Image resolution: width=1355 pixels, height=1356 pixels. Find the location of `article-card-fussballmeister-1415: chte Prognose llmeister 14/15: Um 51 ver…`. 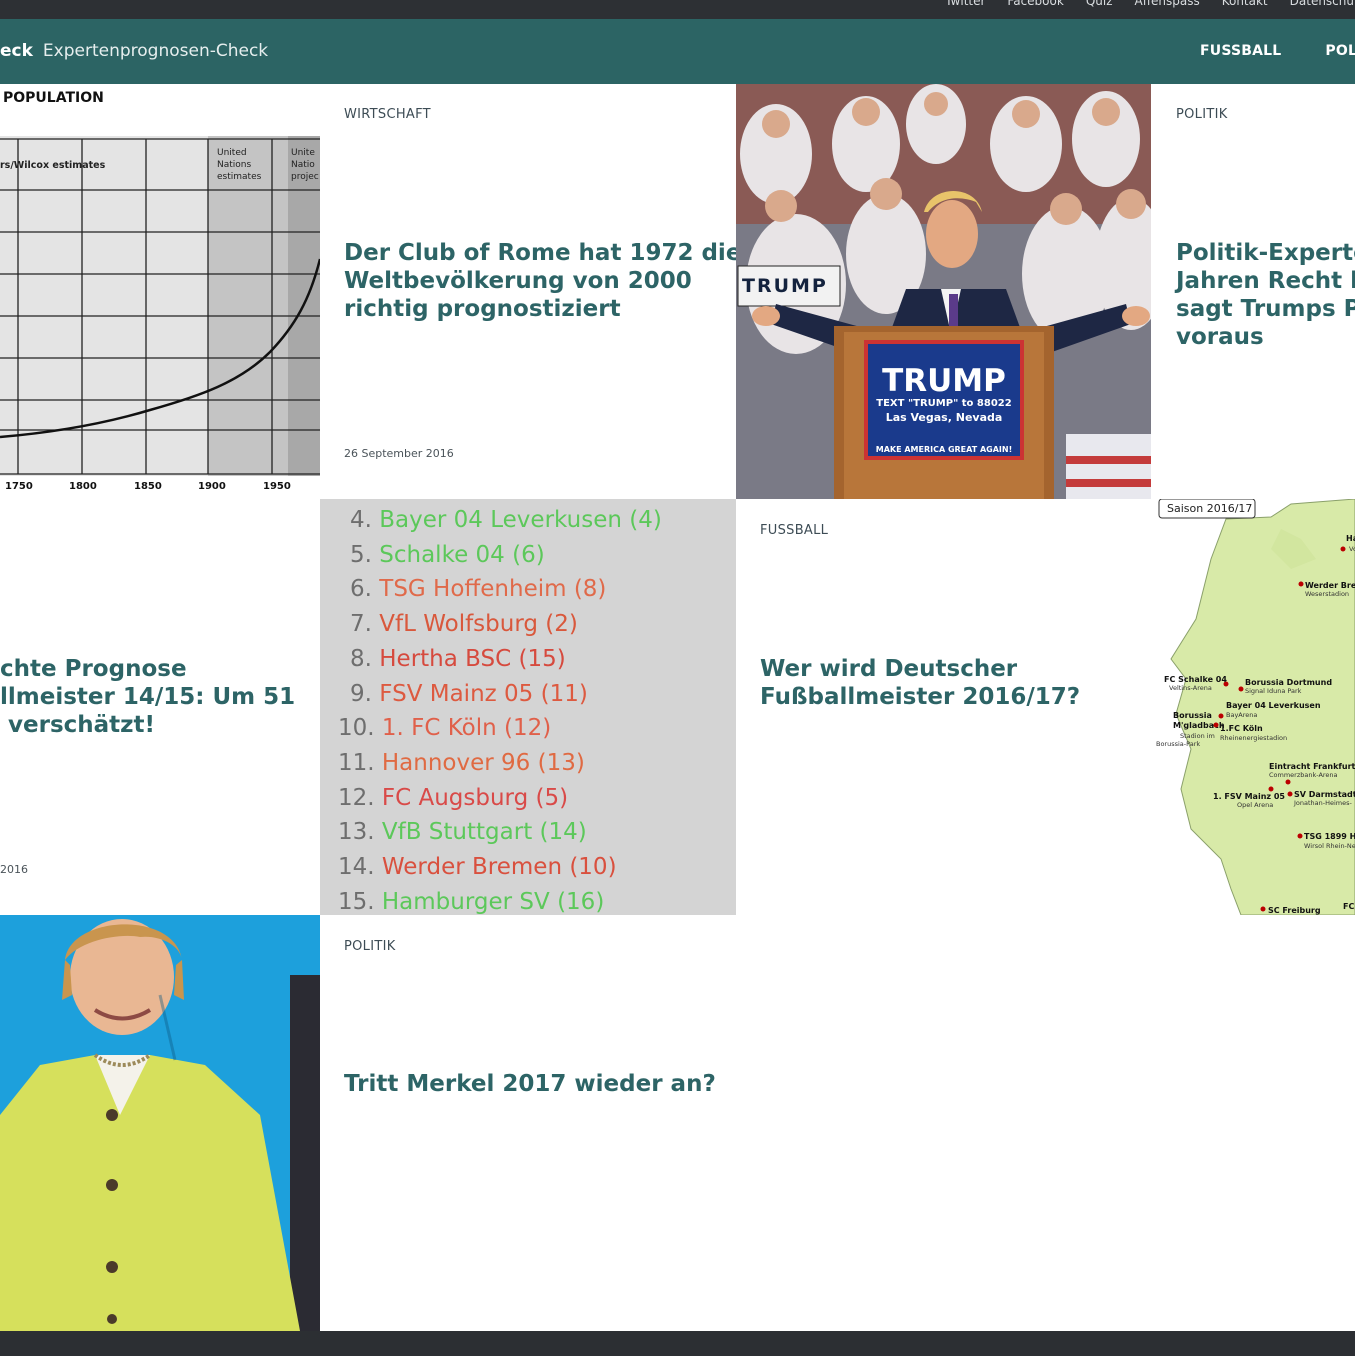

article-card-fussballmeister-1415: chte Prognose llmeister 14/15: Um 51 ver… is located at coordinates (160, 707).